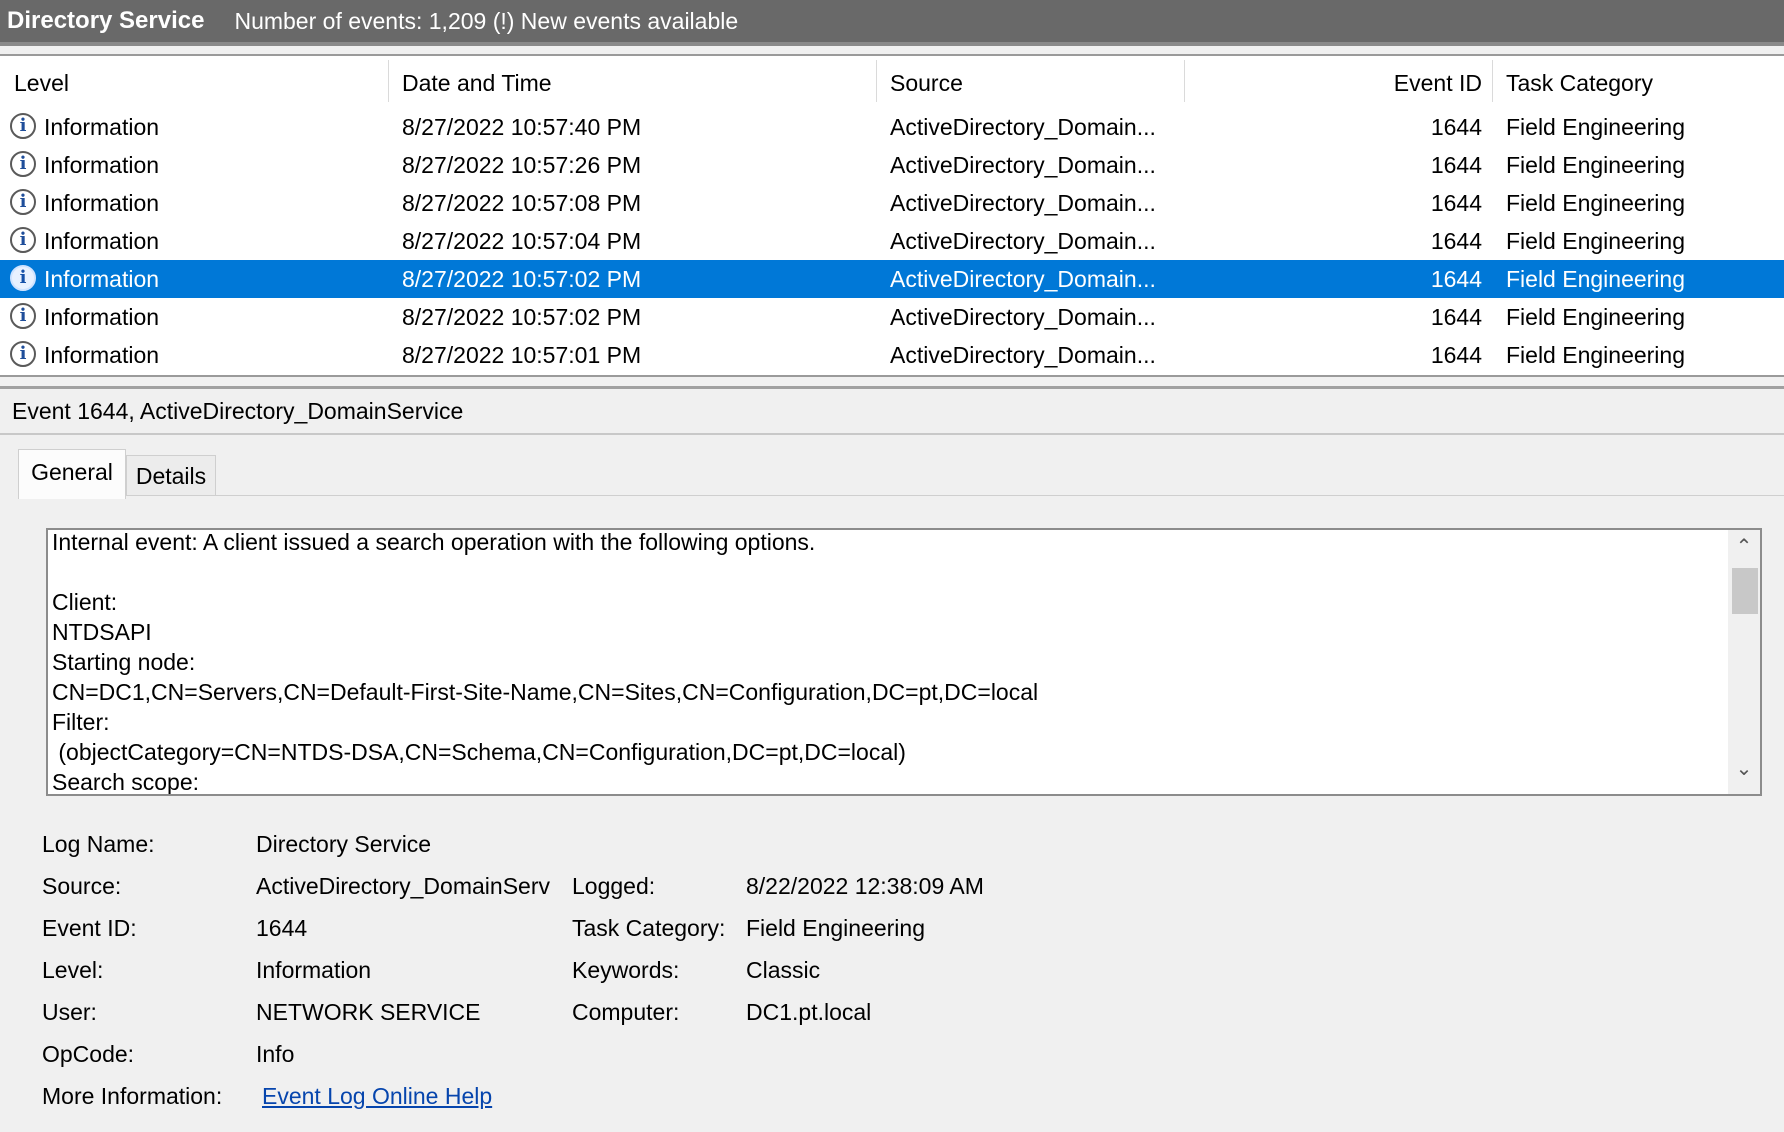 This screenshot has width=1784, height=1132. What do you see at coordinates (85, 602) in the screenshot?
I see `description-line: Client:` at bounding box center [85, 602].